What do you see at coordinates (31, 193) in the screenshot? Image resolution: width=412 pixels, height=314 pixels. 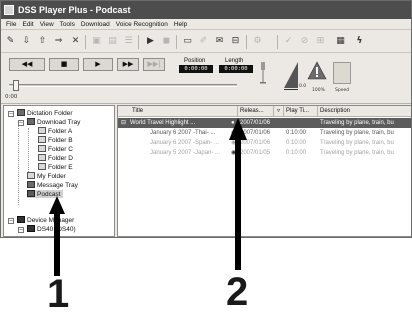 I see `podcast-icon` at bounding box center [31, 193].